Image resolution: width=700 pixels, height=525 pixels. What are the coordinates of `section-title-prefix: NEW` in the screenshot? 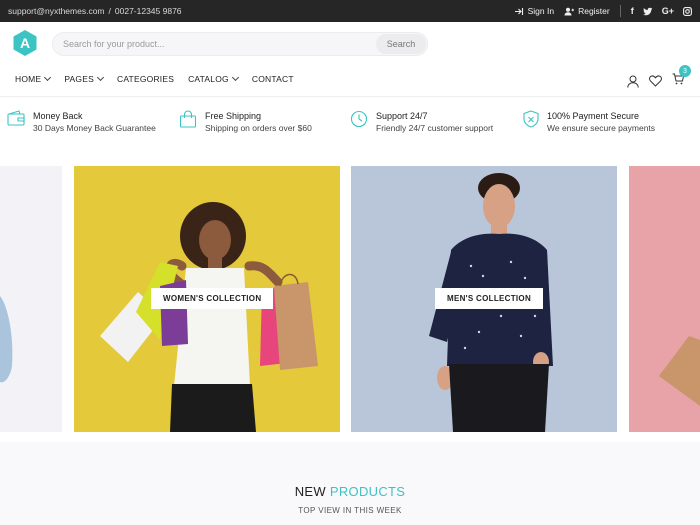 It's located at (310, 491).